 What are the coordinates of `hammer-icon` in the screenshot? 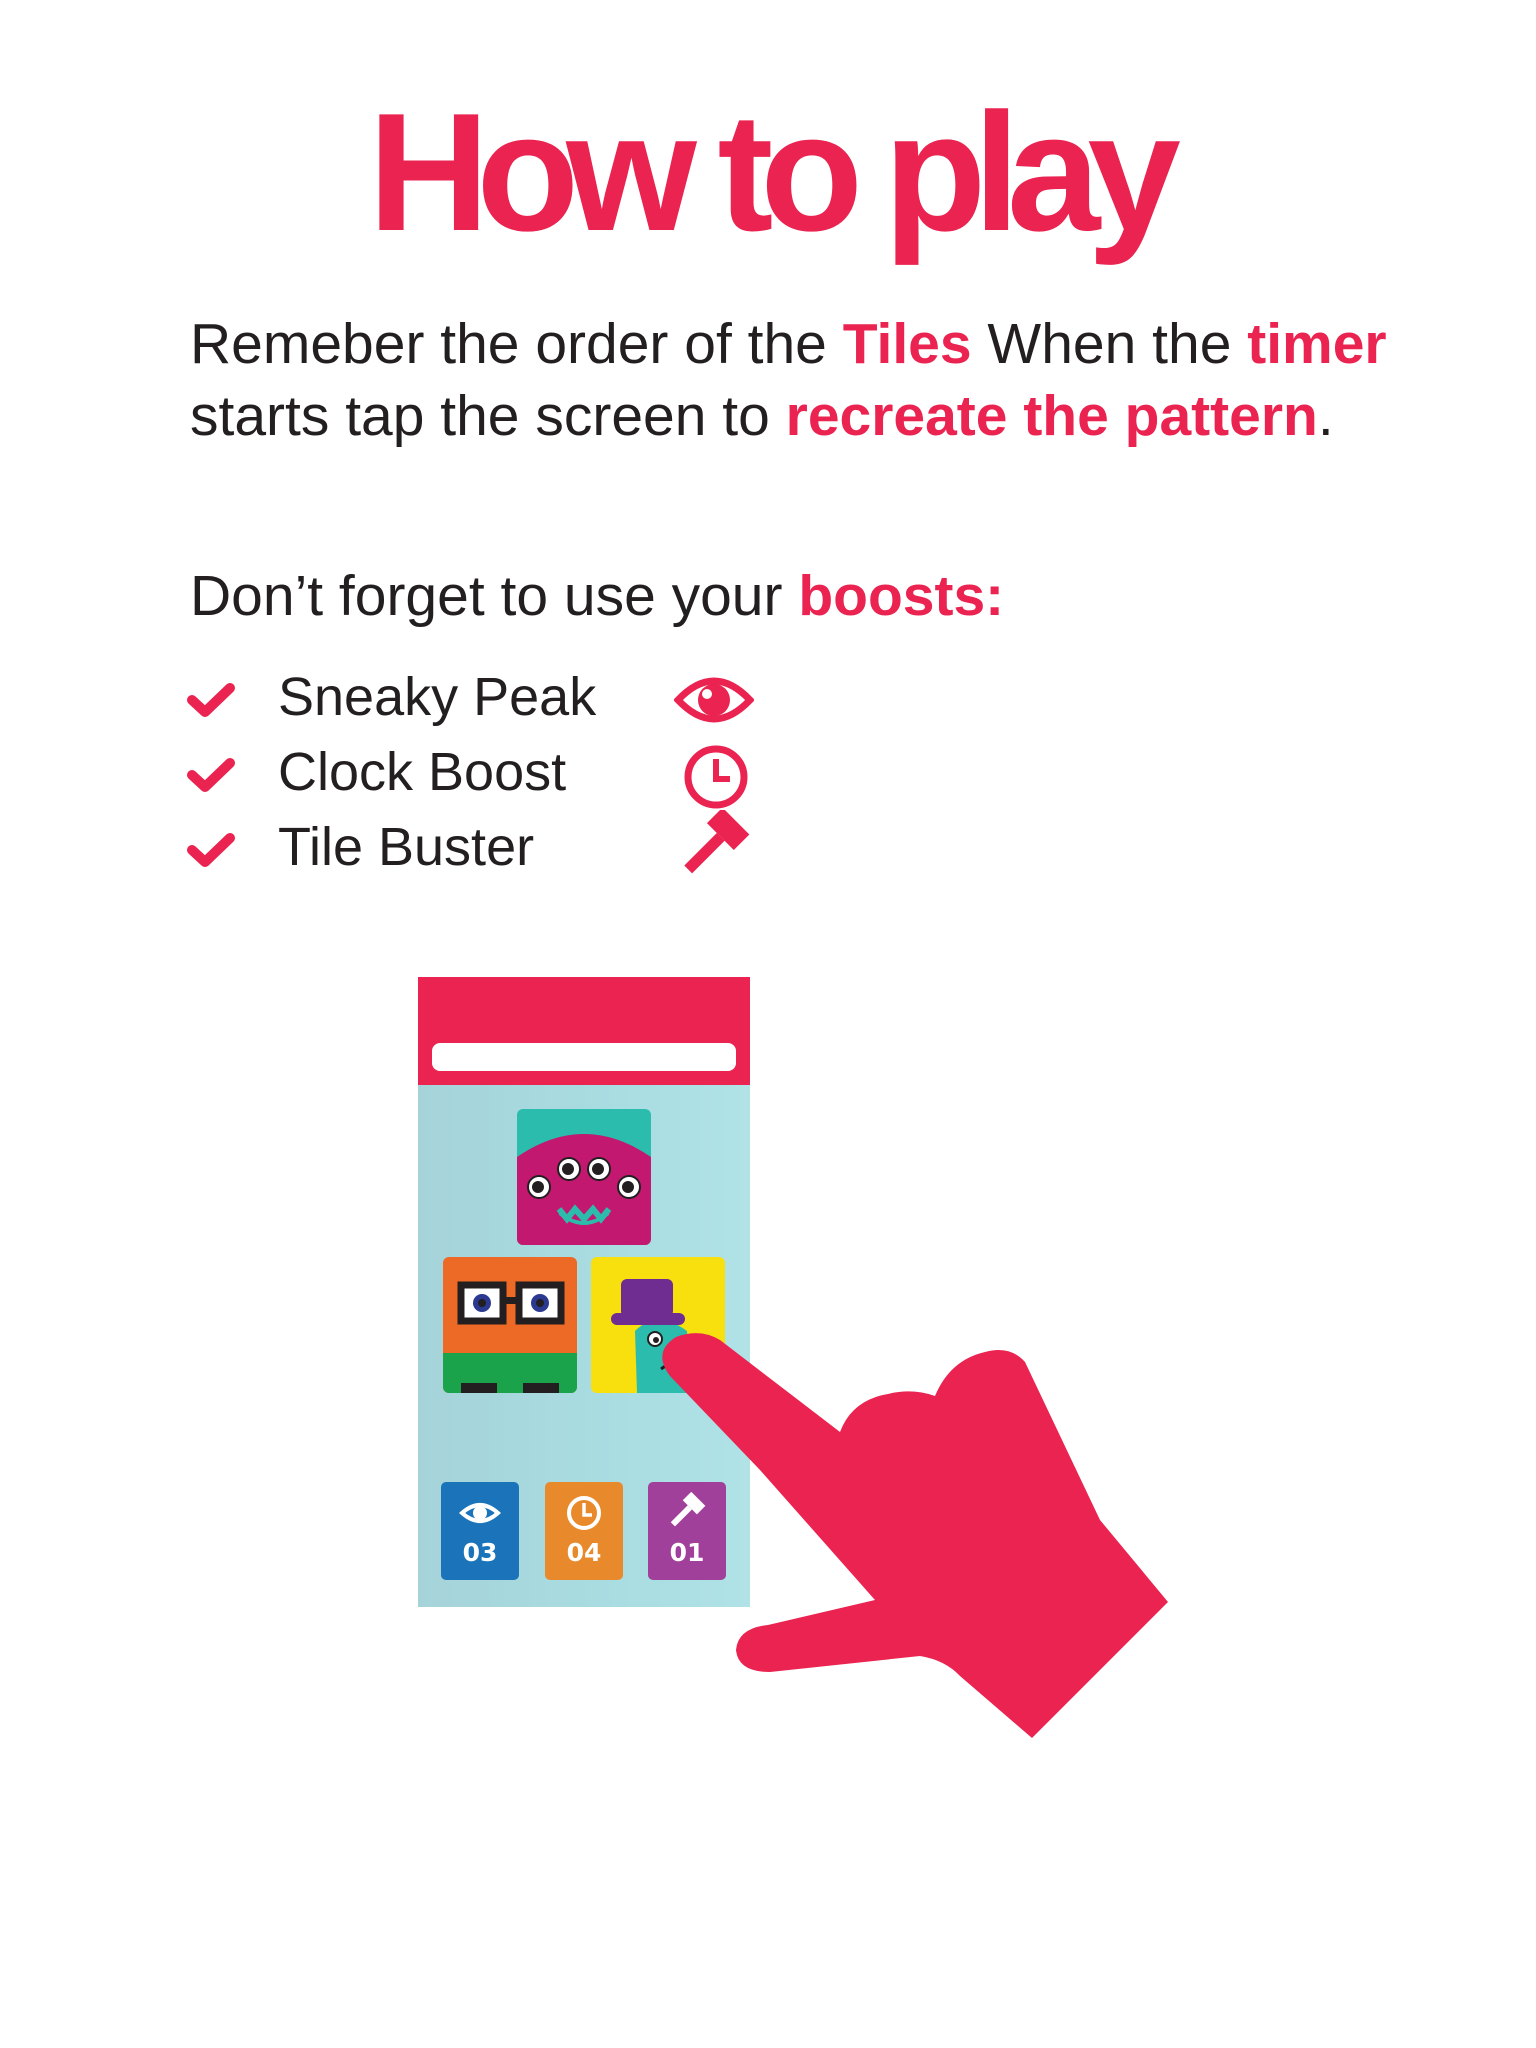 It's located at (717, 842).